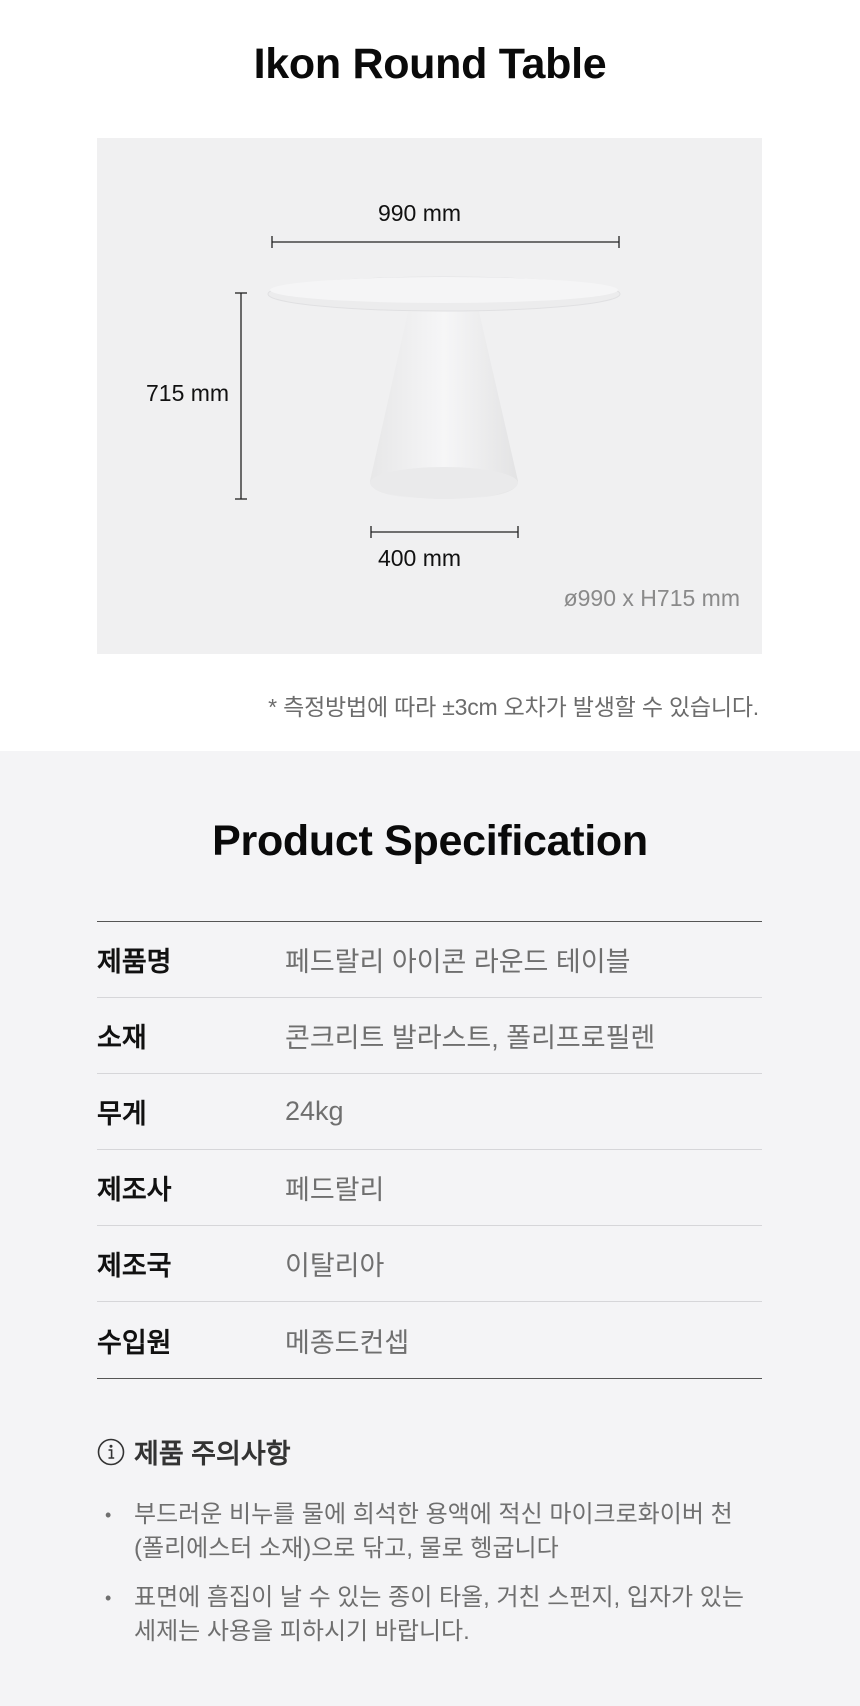  Describe the element at coordinates (458, 962) in the screenshot. I see `spec-value: 페드랄리 아이콘 라운드 테이블` at that location.